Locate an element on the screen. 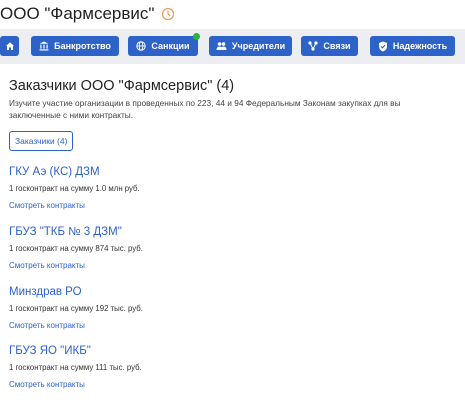  links-button: Связи is located at coordinates (329, 46).